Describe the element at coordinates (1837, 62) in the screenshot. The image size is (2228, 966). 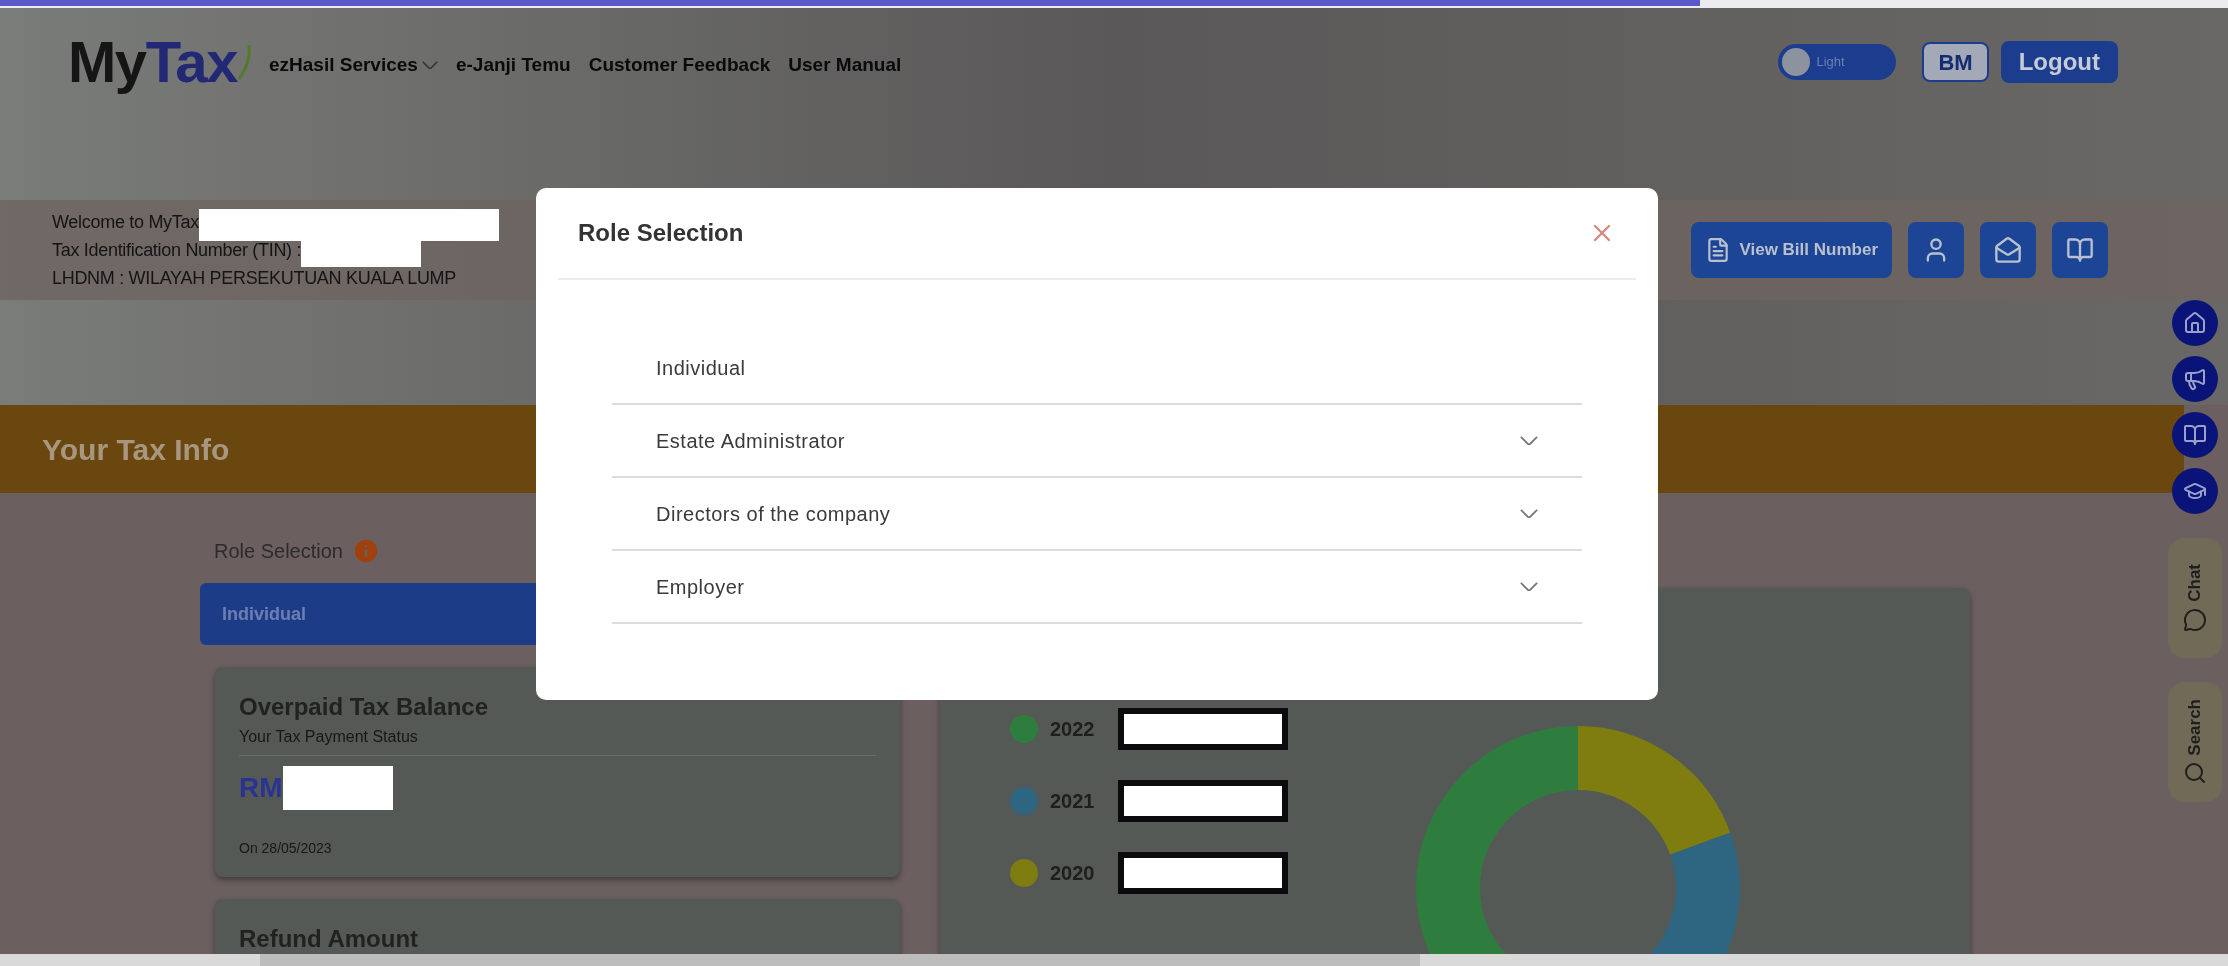
I see `theme-toggle: Light` at that location.